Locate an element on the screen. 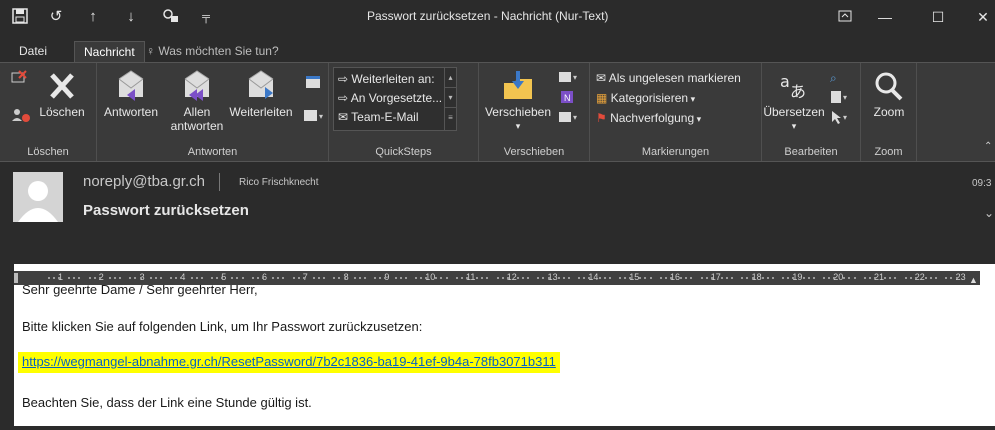  ruler-indent-marker-icon: ▲ is located at coordinates (973, 280).